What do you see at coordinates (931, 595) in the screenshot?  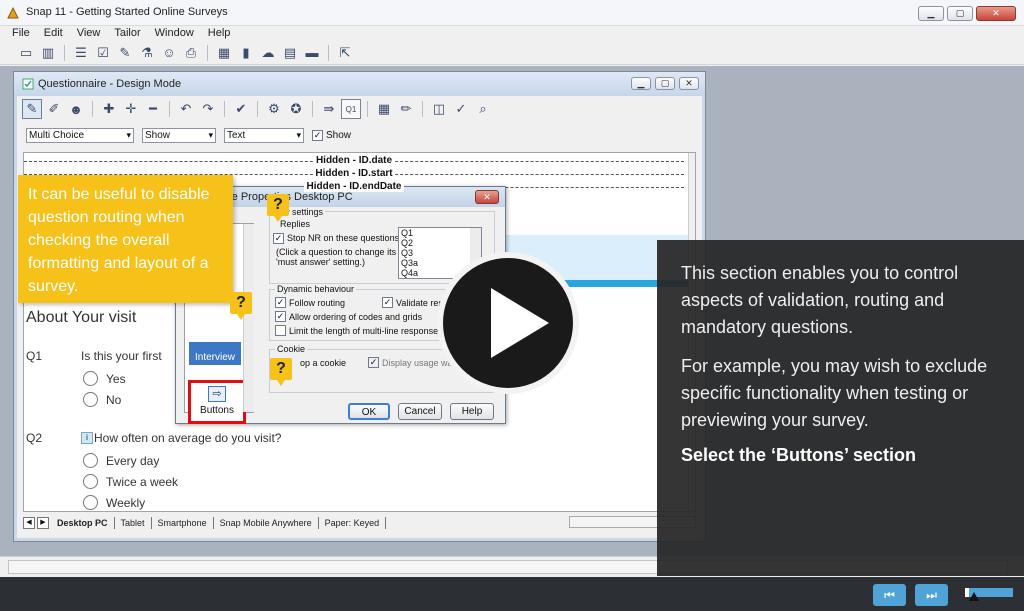 I see `next-slide-button: ⏭` at bounding box center [931, 595].